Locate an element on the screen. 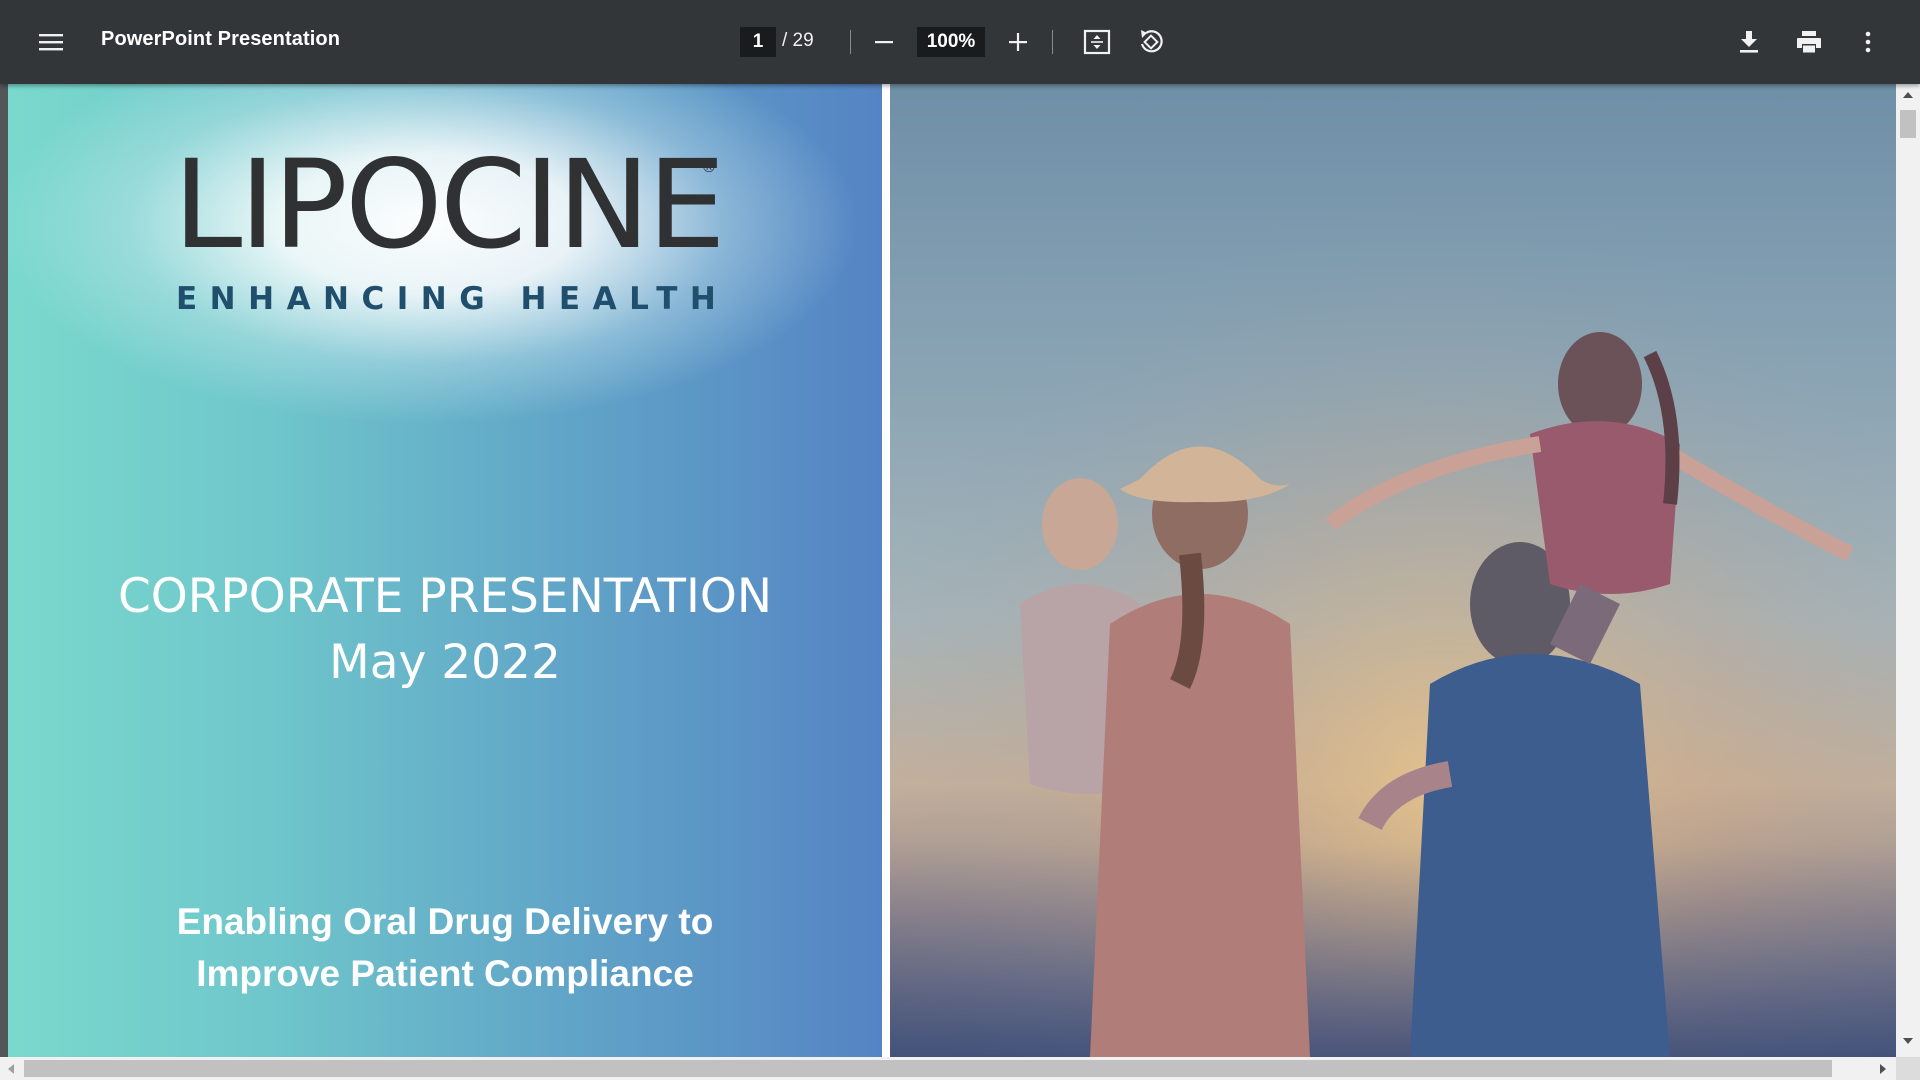  document-title: PowerPoint Presentation is located at coordinates (221, 39).